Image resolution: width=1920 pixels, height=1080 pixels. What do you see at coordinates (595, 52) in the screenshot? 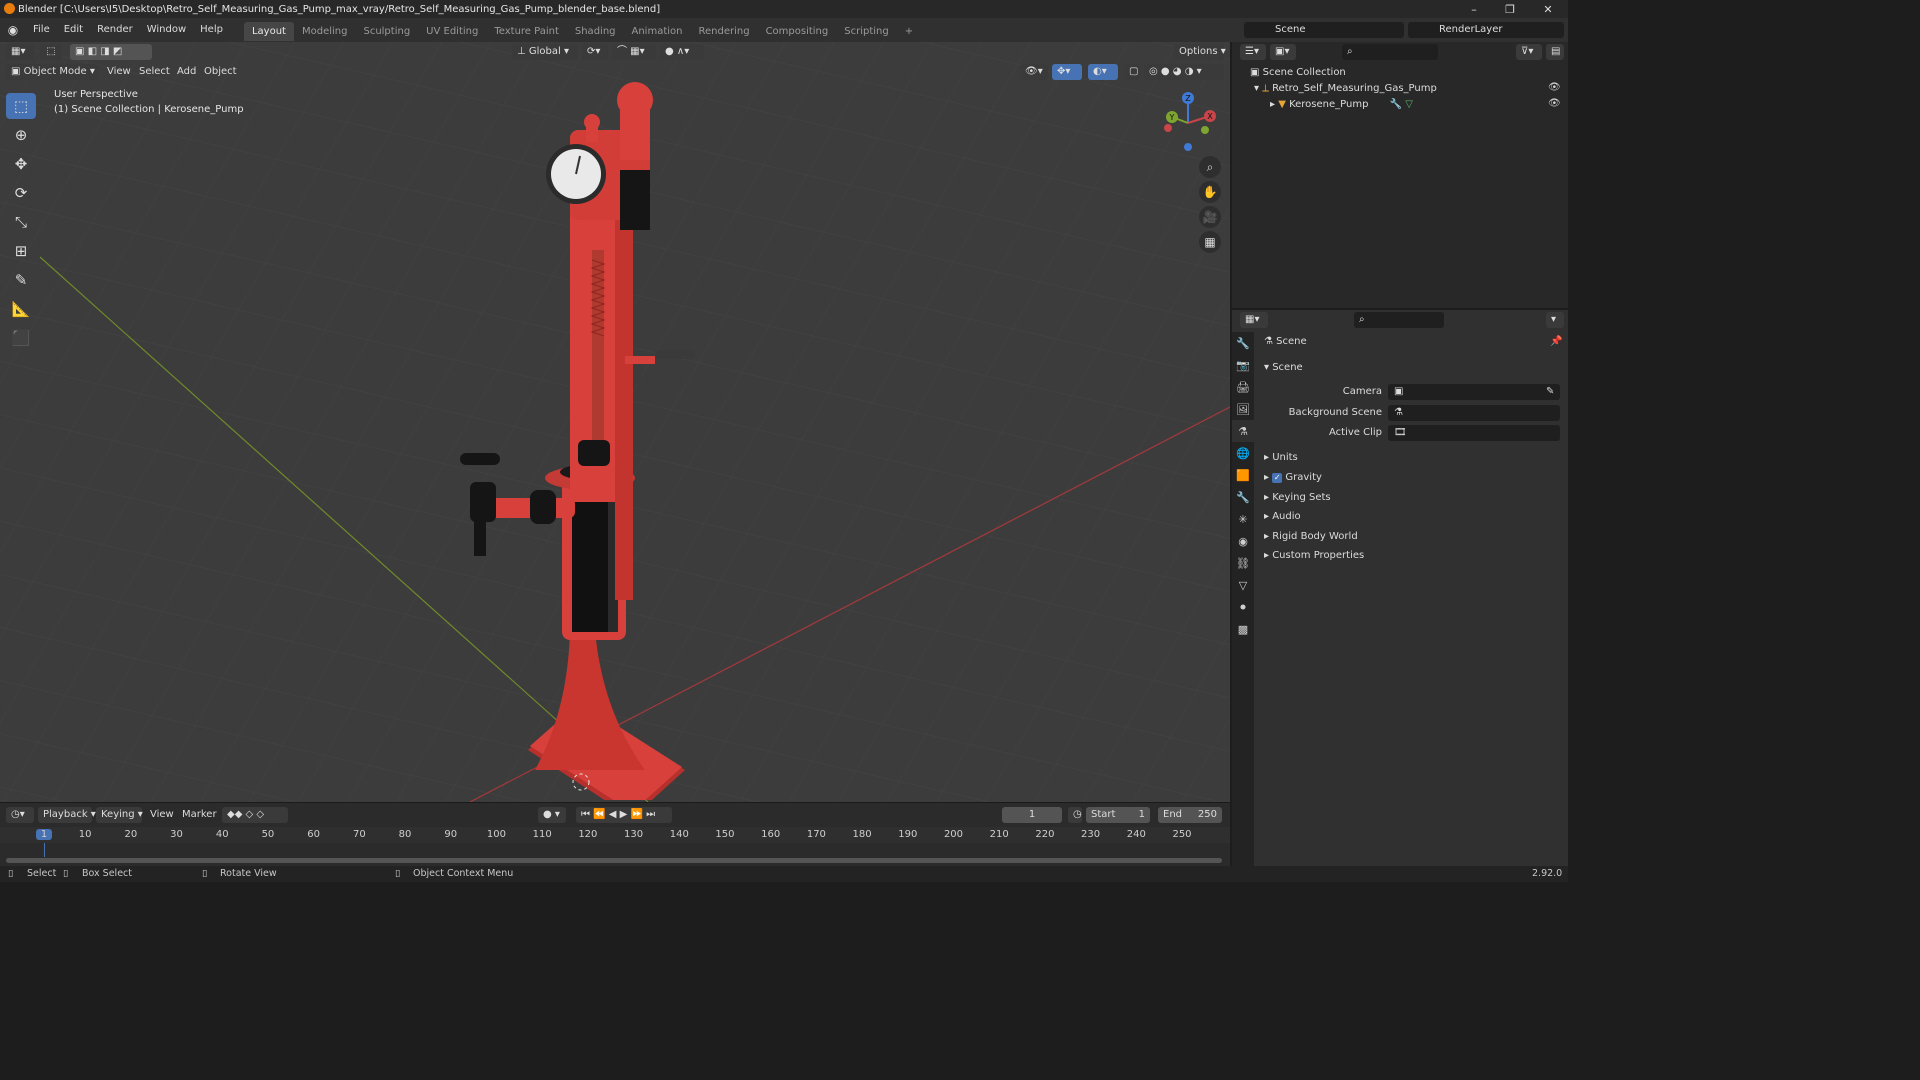
I see `pivot-point-icon: ⟳▾` at bounding box center [595, 52].